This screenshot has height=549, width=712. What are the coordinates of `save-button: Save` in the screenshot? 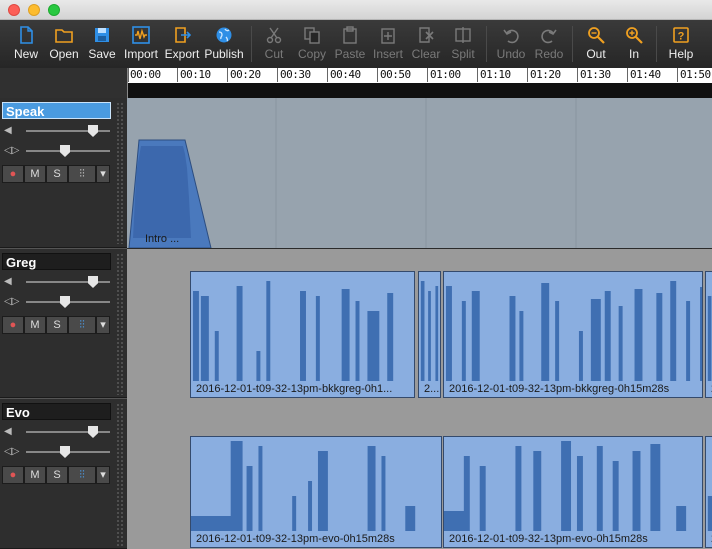 It's located at (102, 44).